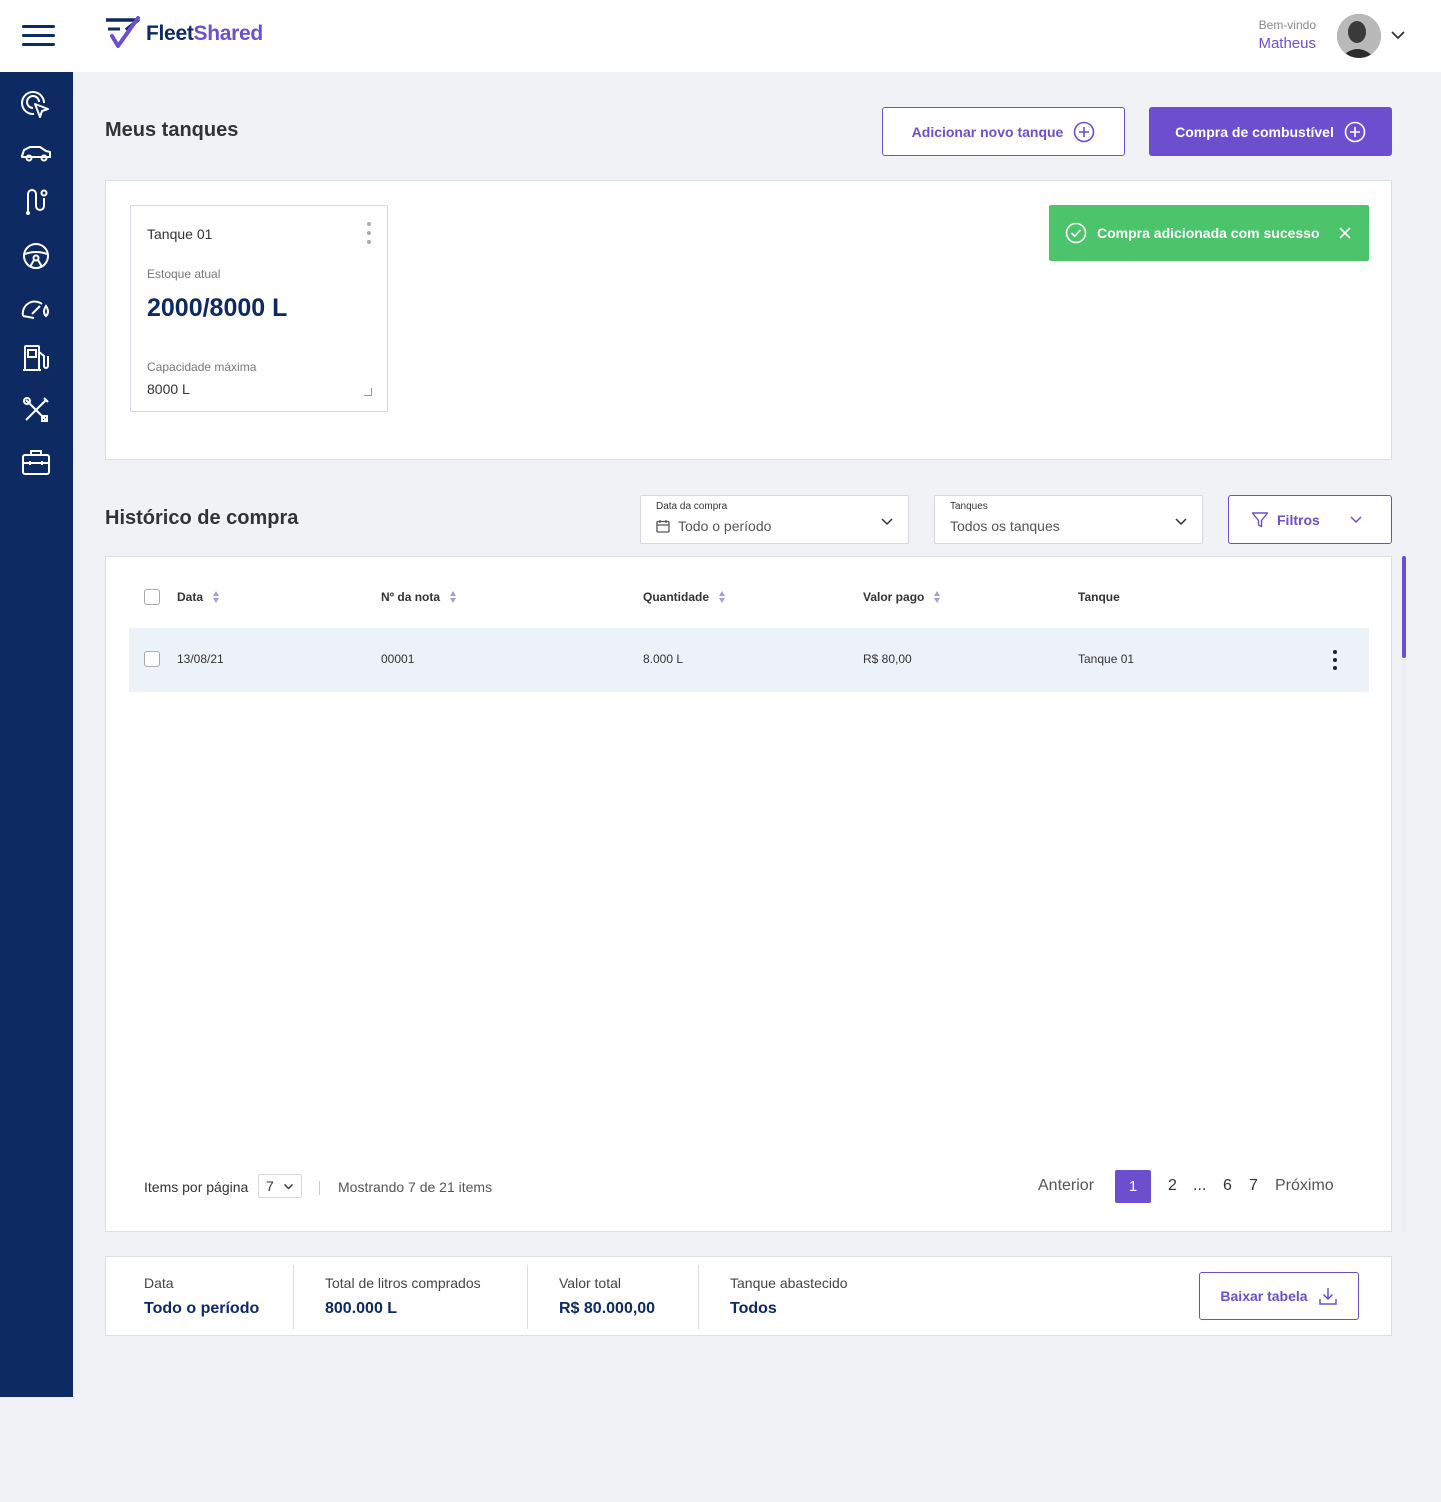 The width and height of the screenshot is (1441, 1502). I want to click on items-per-page-label: Items por página, so click(196, 1187).